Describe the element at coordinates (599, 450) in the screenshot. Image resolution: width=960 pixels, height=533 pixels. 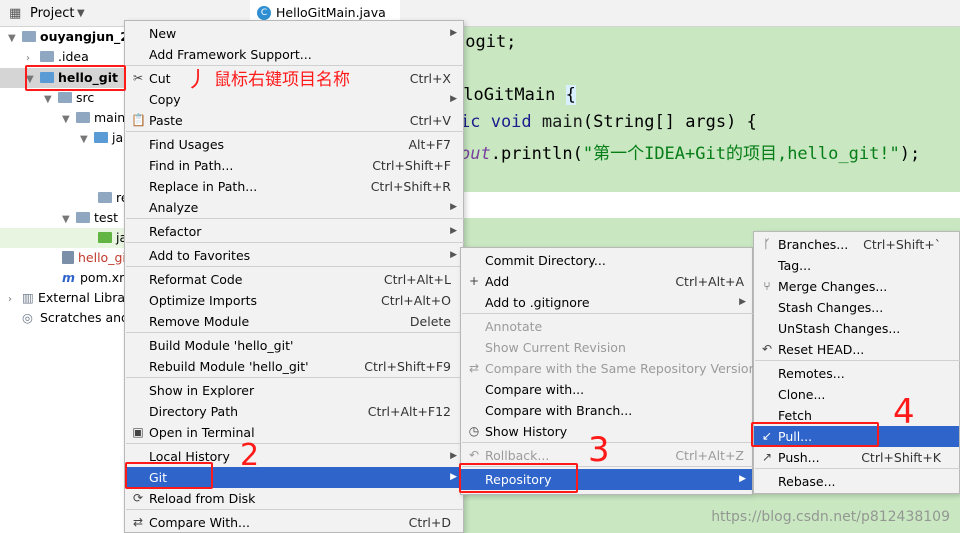
I see `annotation-step3: 3` at that location.